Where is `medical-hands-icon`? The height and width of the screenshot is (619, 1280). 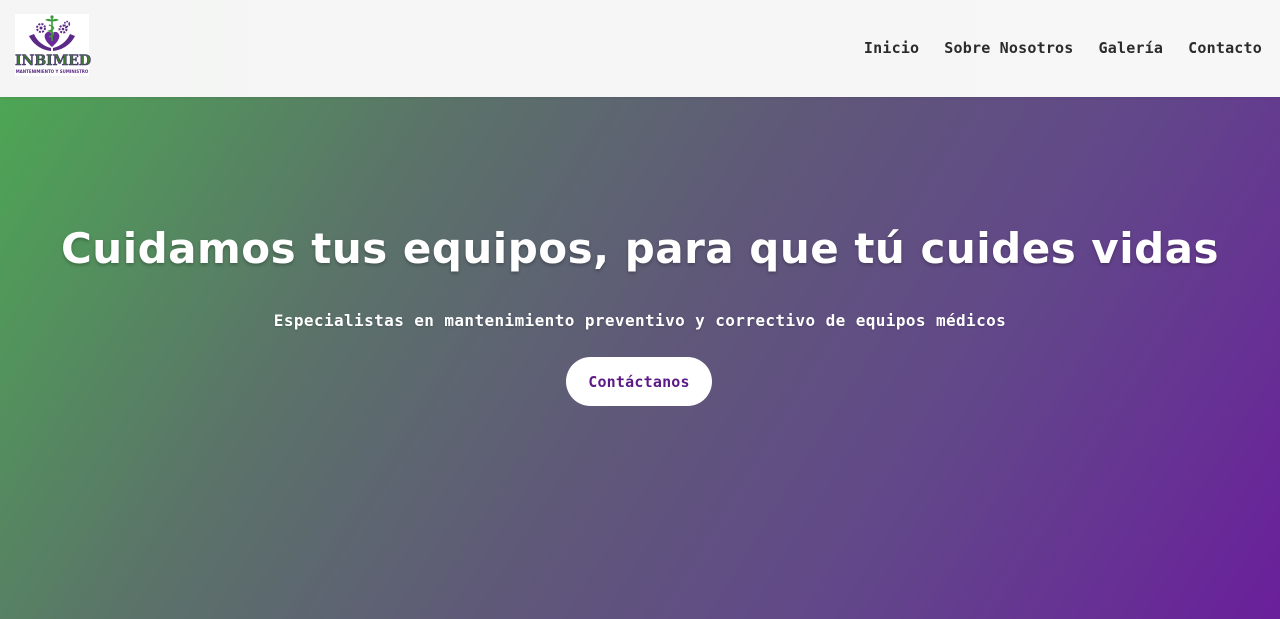 medical-hands-icon is located at coordinates (52, 33).